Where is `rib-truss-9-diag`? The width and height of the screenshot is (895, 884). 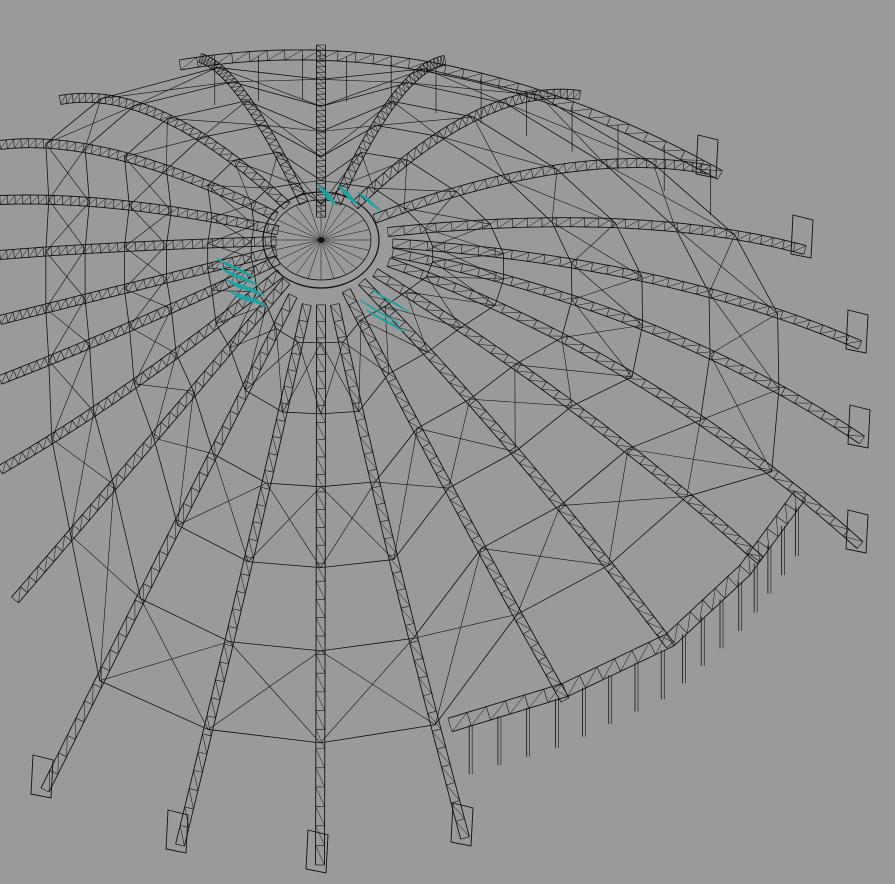 rib-truss-9-diag is located at coordinates (708, 231).